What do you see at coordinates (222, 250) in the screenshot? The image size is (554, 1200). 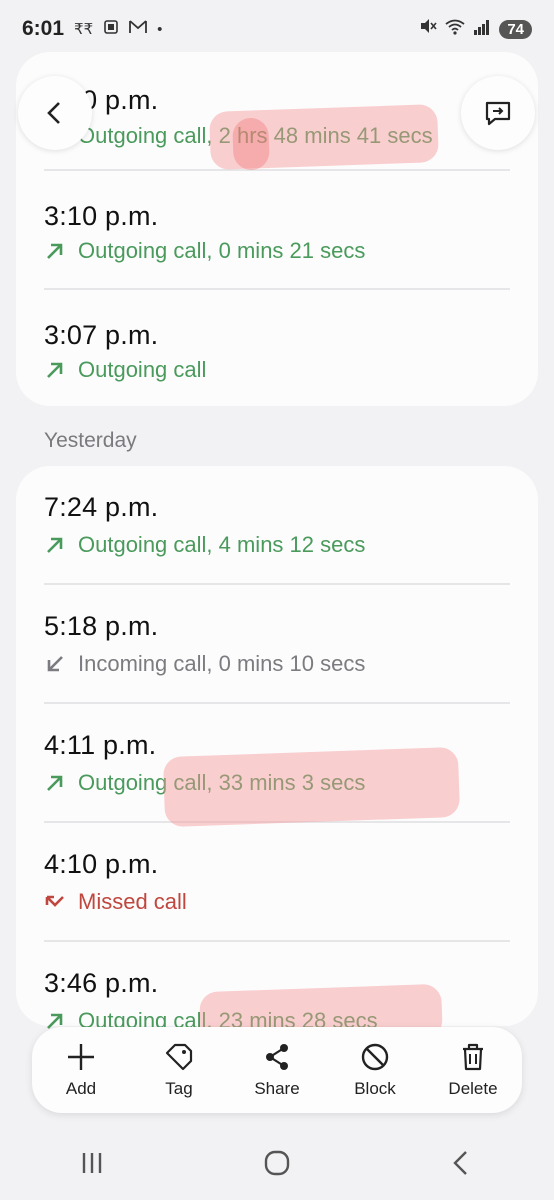 I see `call-detail-text: Outgoing call, 0 mins 21 secs` at bounding box center [222, 250].